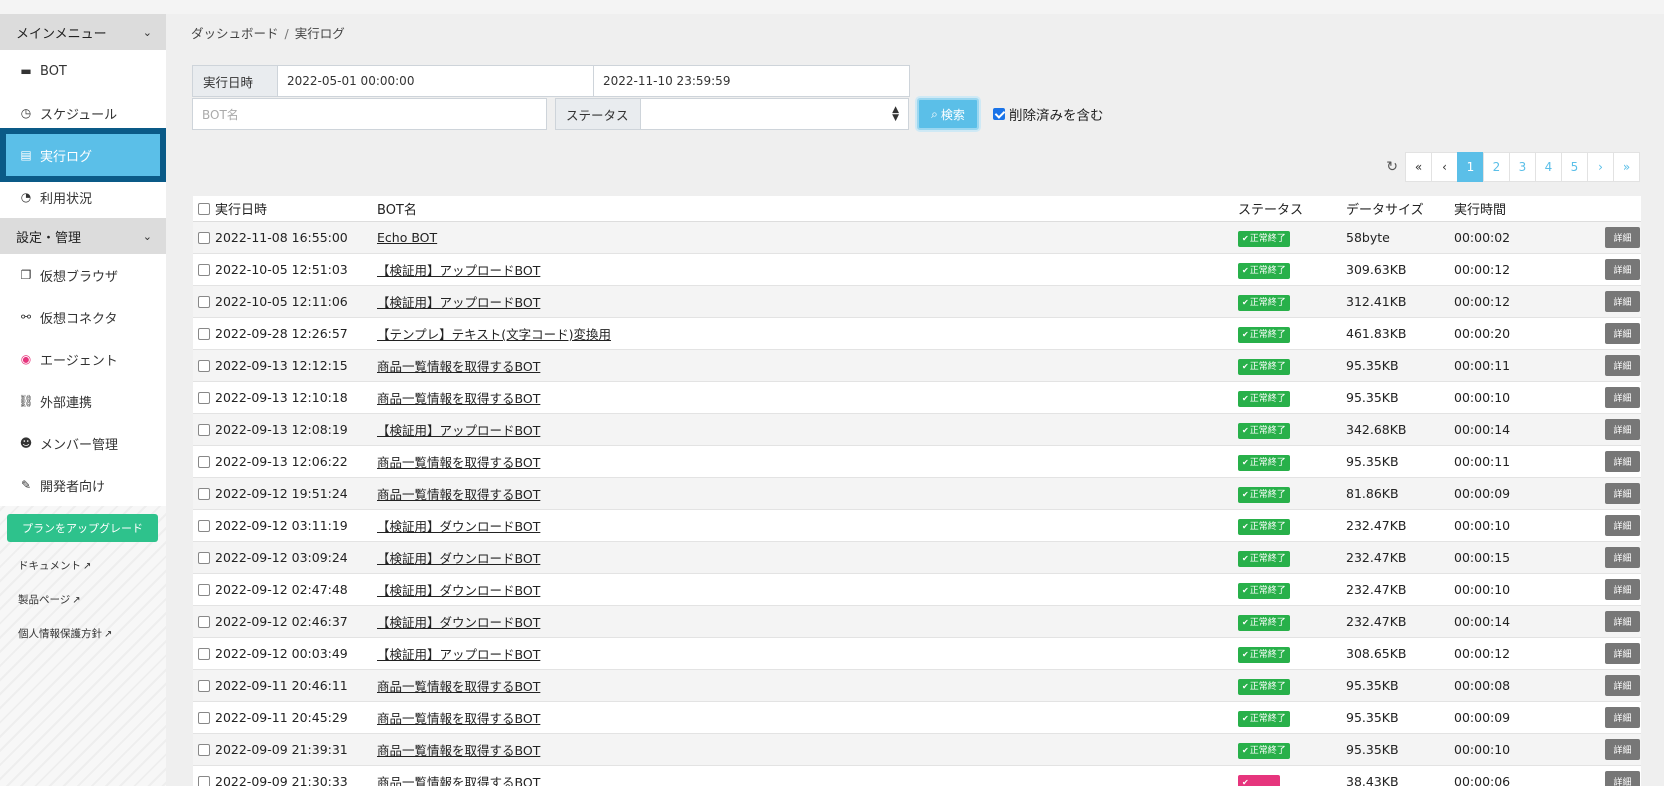 Image resolution: width=1664 pixels, height=812 pixels. Describe the element at coordinates (235, 33) in the screenshot. I see `breadcrumb-home: ダッシュボード` at that location.